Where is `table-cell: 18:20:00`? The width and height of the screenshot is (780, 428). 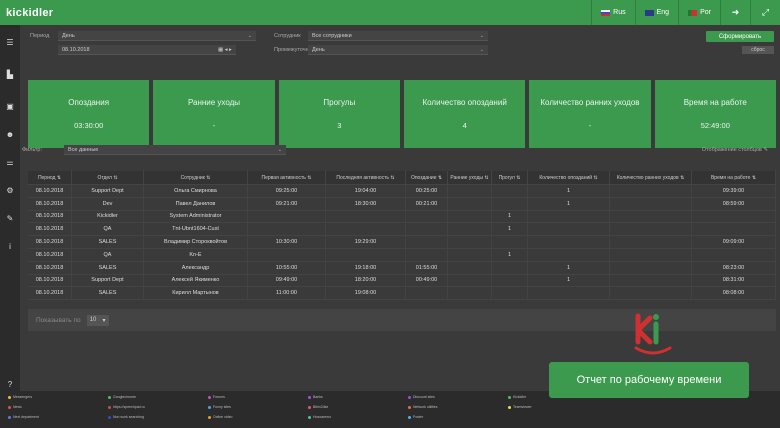 table-cell: 18:20:00 is located at coordinates (366, 280).